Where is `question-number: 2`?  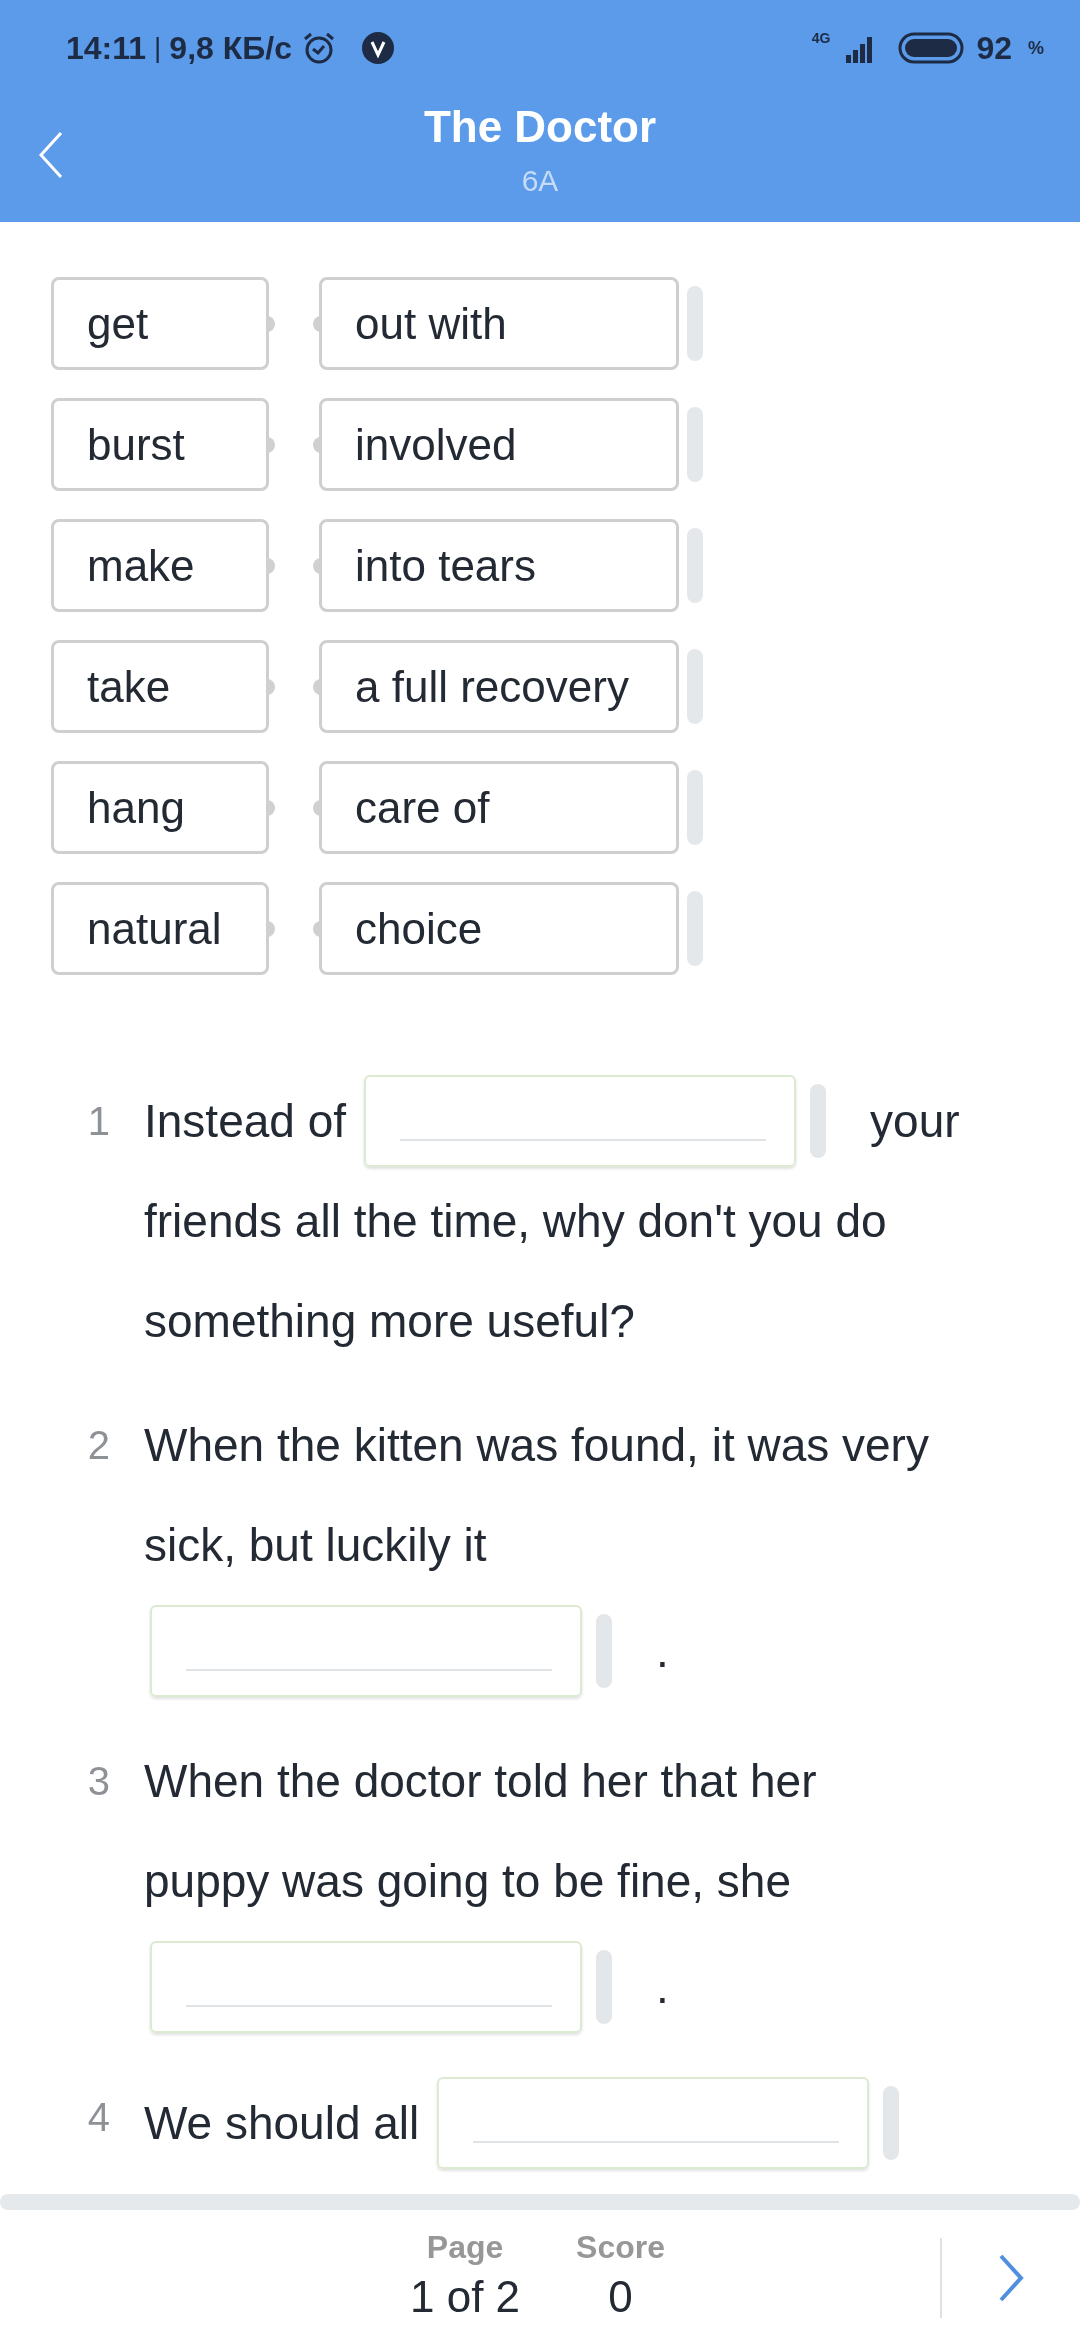 question-number: 2 is located at coordinates (98, 1445).